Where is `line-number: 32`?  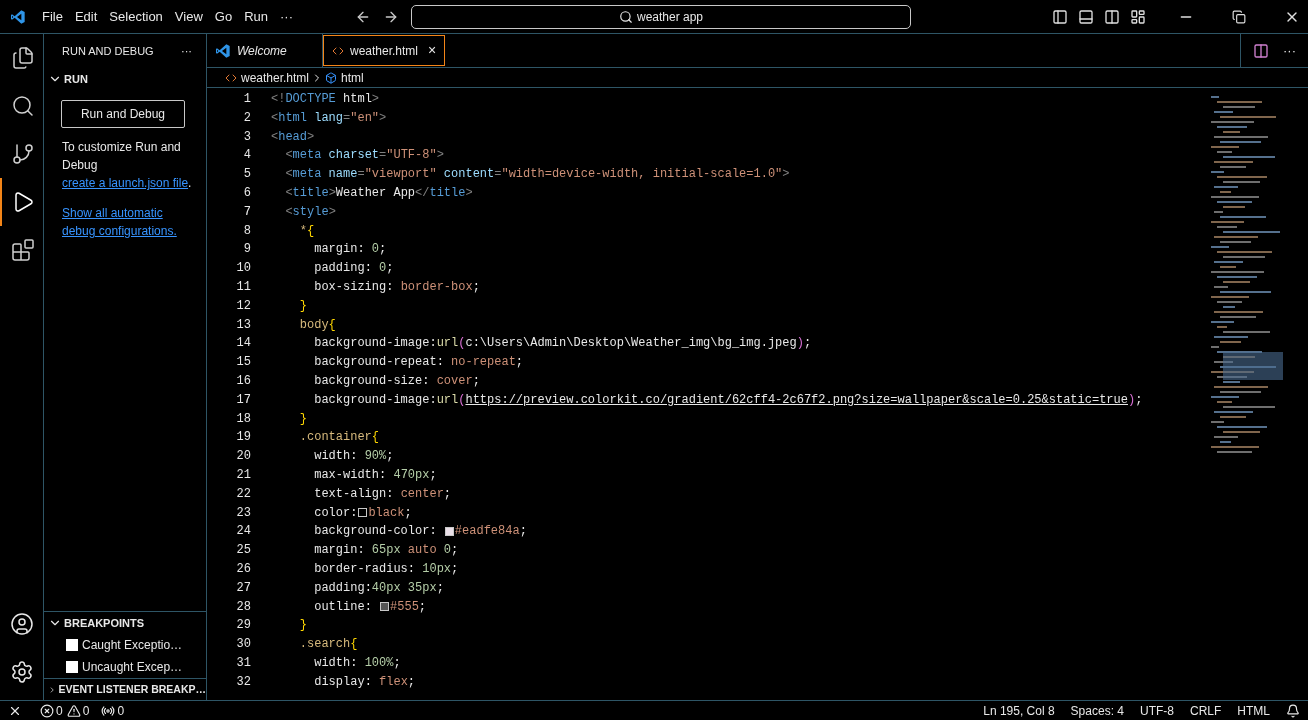
line-number: 32 is located at coordinates (243, 682).